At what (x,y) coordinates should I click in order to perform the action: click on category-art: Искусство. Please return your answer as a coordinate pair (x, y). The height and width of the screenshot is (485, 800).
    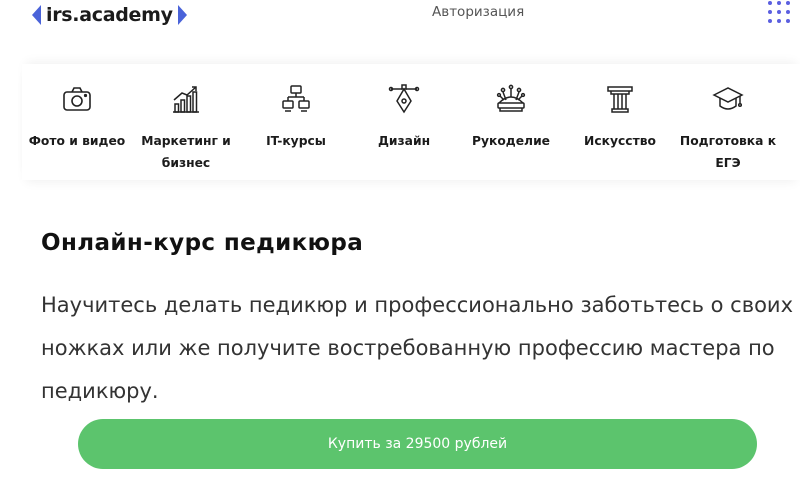
    Looking at the image, I should click on (620, 122).